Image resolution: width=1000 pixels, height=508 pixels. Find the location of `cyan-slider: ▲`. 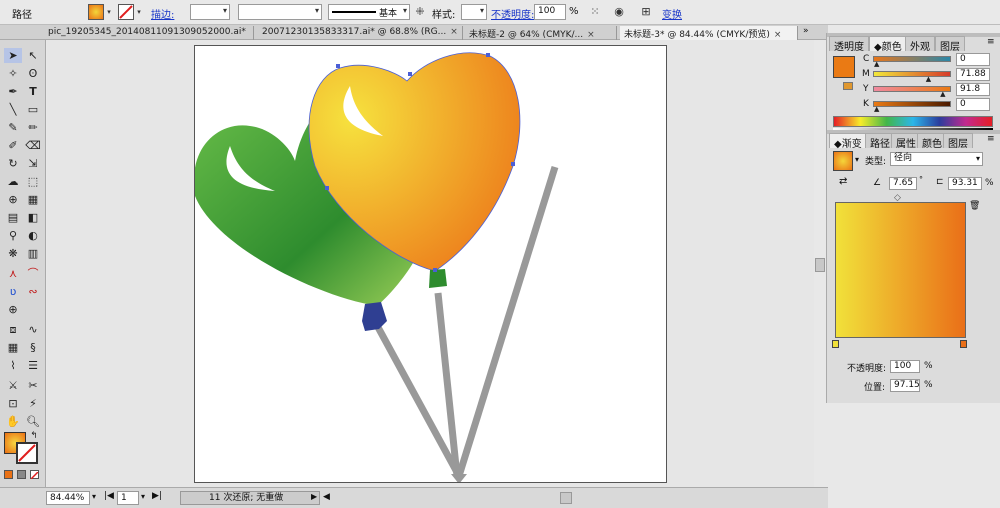

cyan-slider: ▲ is located at coordinates (912, 62).